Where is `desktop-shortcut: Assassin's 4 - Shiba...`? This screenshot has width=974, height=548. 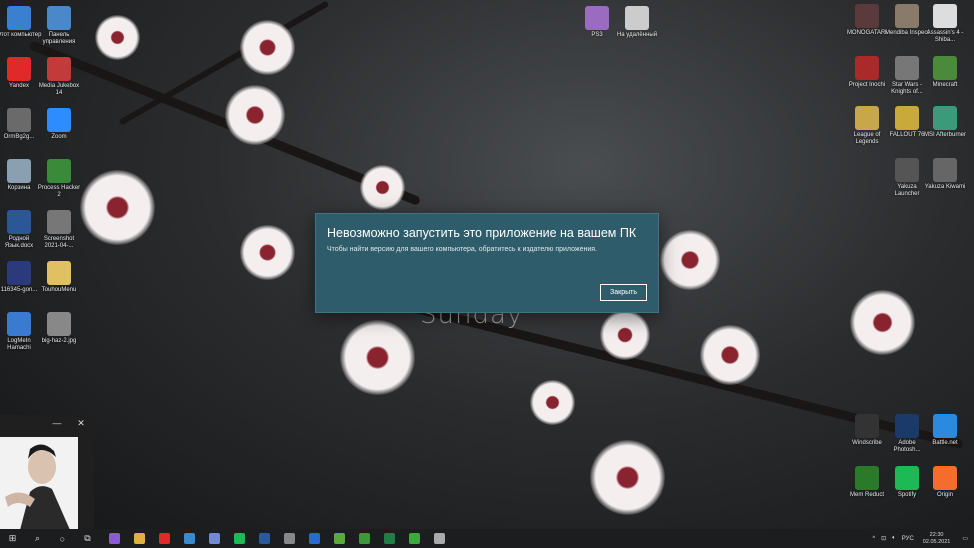 desktop-shortcut: Assassin's 4 - Shiba... is located at coordinates (945, 24).